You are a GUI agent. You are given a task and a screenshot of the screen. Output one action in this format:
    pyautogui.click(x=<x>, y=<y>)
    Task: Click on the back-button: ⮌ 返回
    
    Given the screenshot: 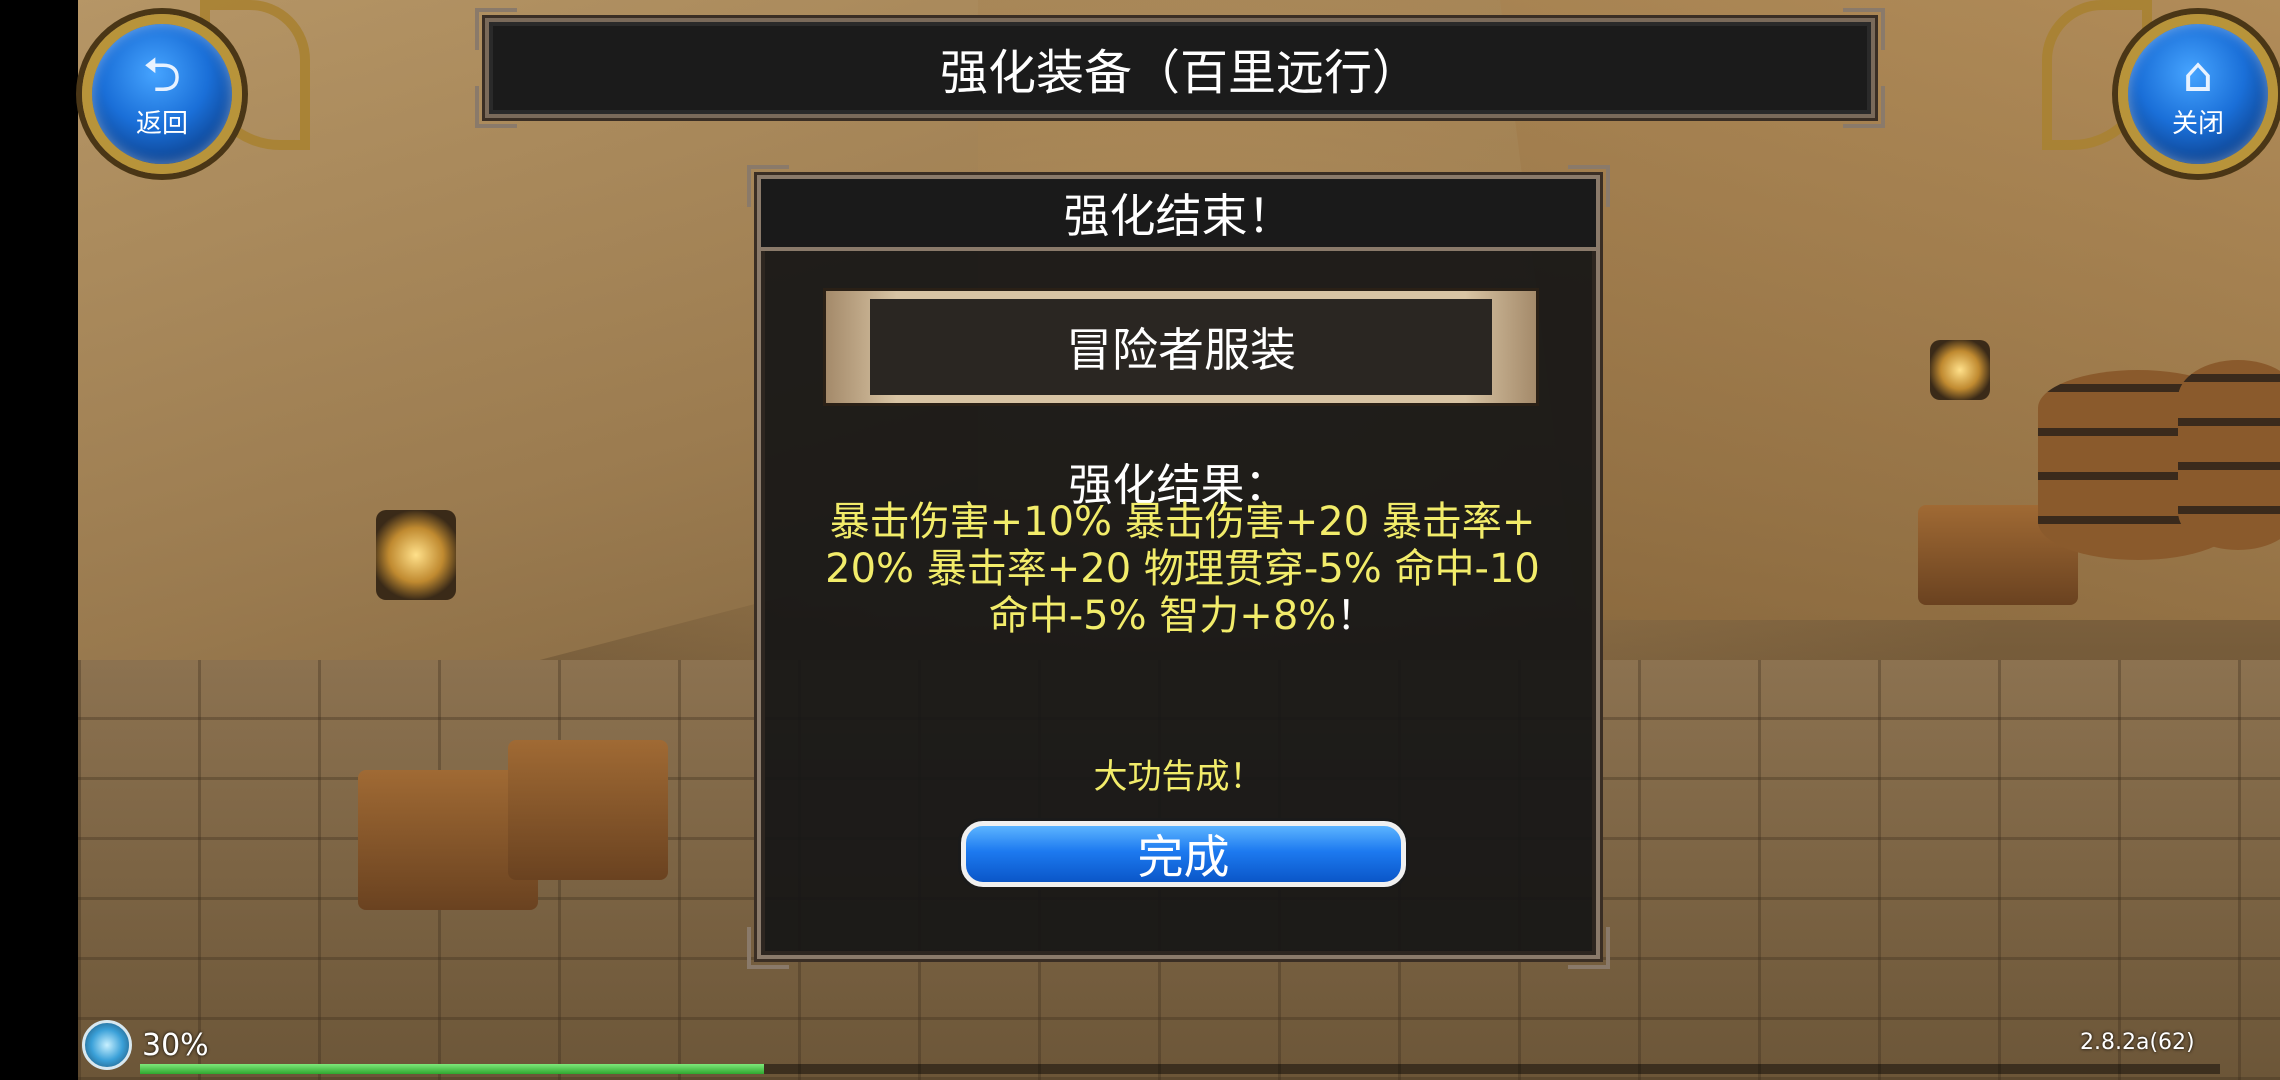 What is the action you would take?
    pyautogui.click(x=162, y=94)
    